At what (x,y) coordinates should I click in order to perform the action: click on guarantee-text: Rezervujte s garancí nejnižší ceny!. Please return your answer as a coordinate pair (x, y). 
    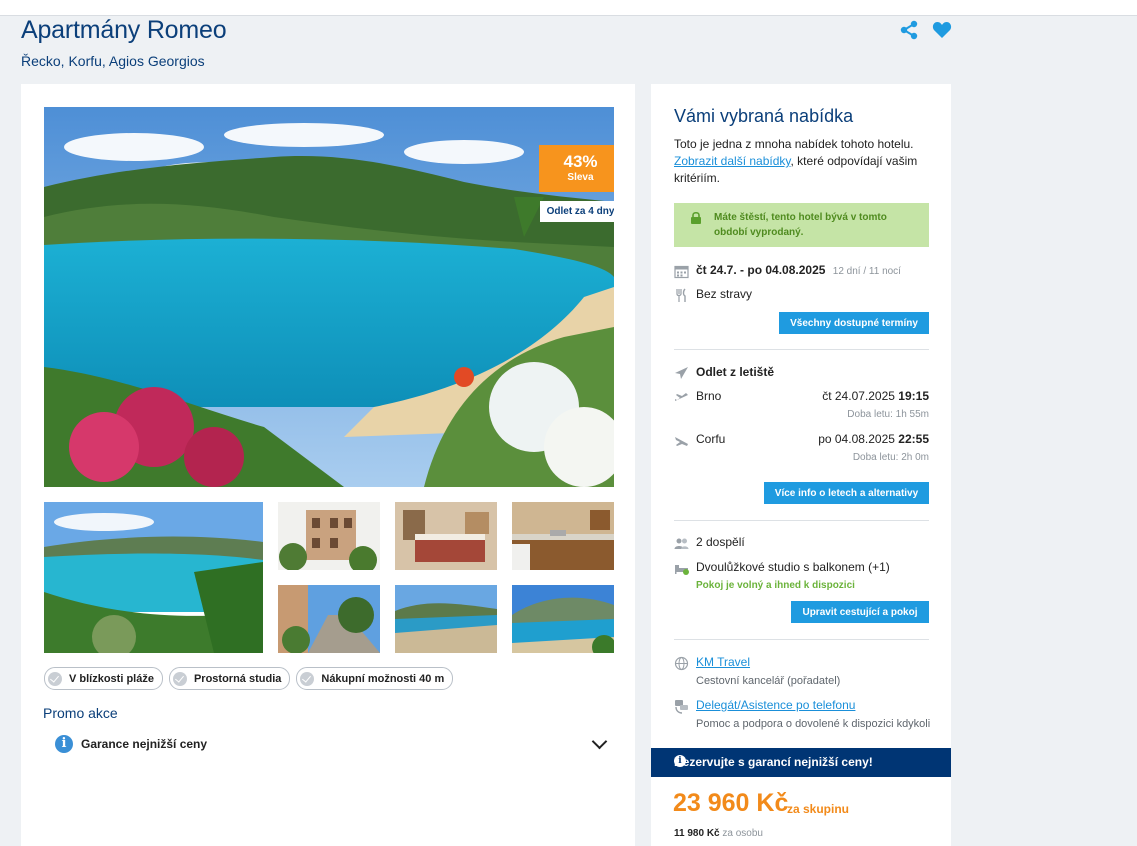
    Looking at the image, I should click on (773, 762).